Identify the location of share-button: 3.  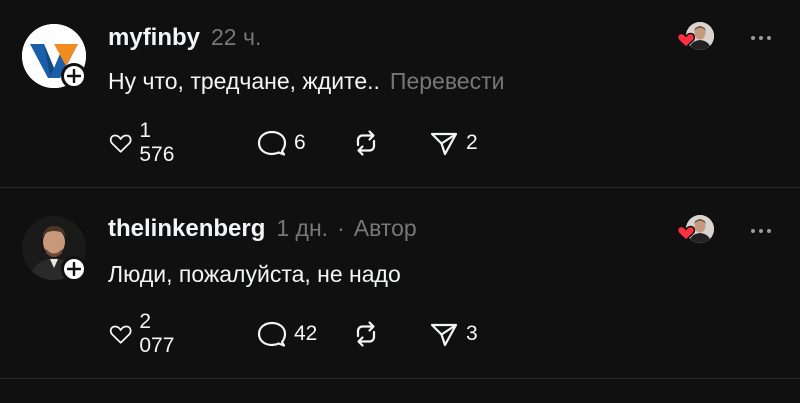
(453, 334).